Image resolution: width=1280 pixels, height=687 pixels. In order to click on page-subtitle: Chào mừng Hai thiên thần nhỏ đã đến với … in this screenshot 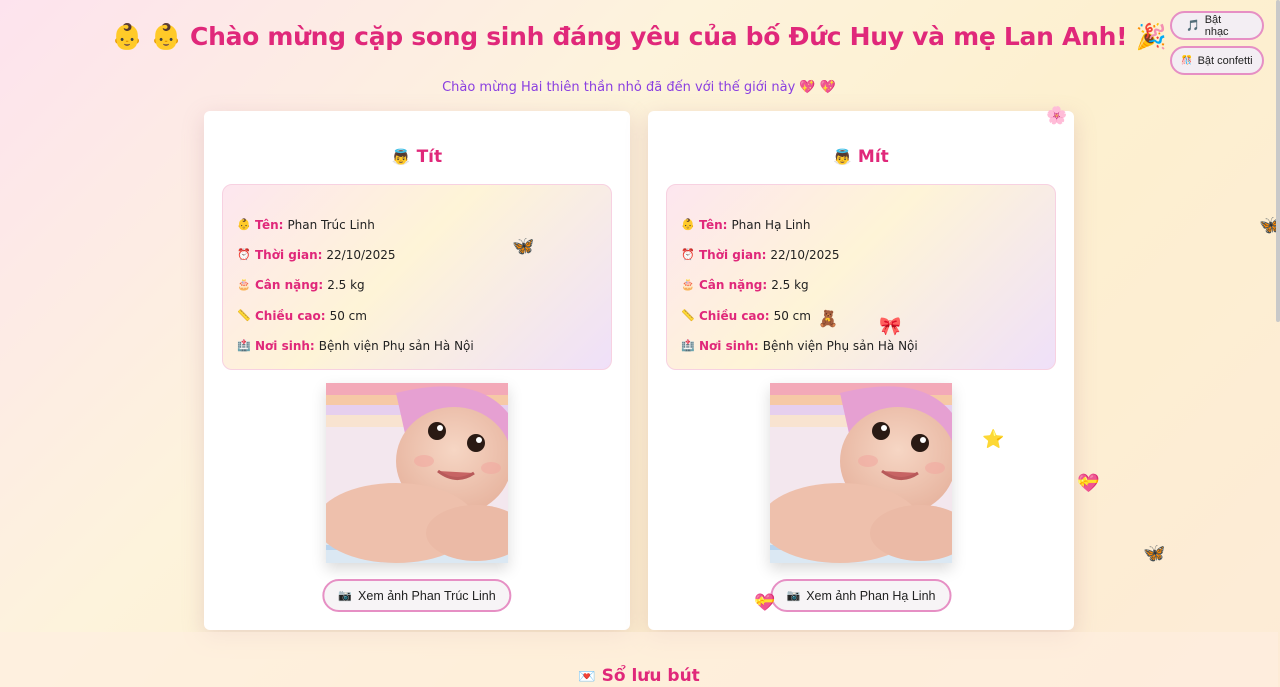, I will do `click(639, 87)`.